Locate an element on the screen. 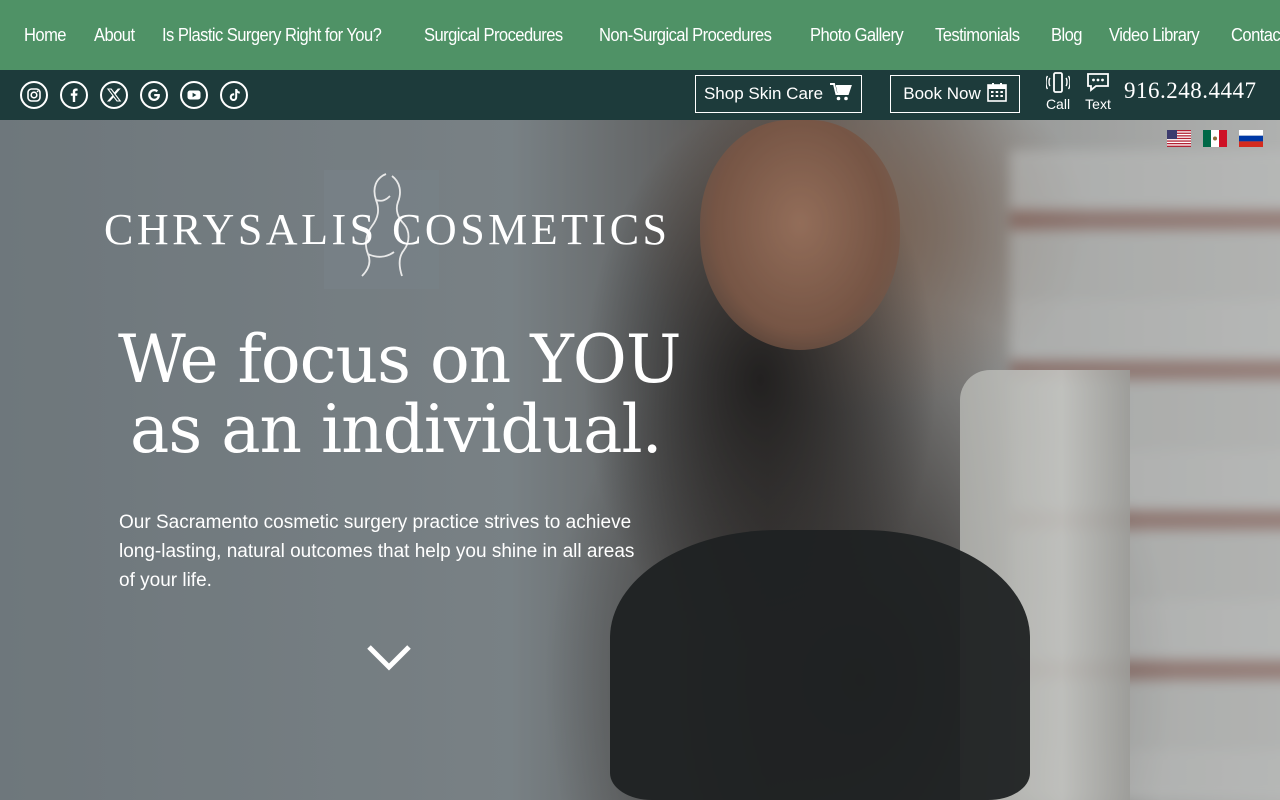  youtube-icon is located at coordinates (194, 95).